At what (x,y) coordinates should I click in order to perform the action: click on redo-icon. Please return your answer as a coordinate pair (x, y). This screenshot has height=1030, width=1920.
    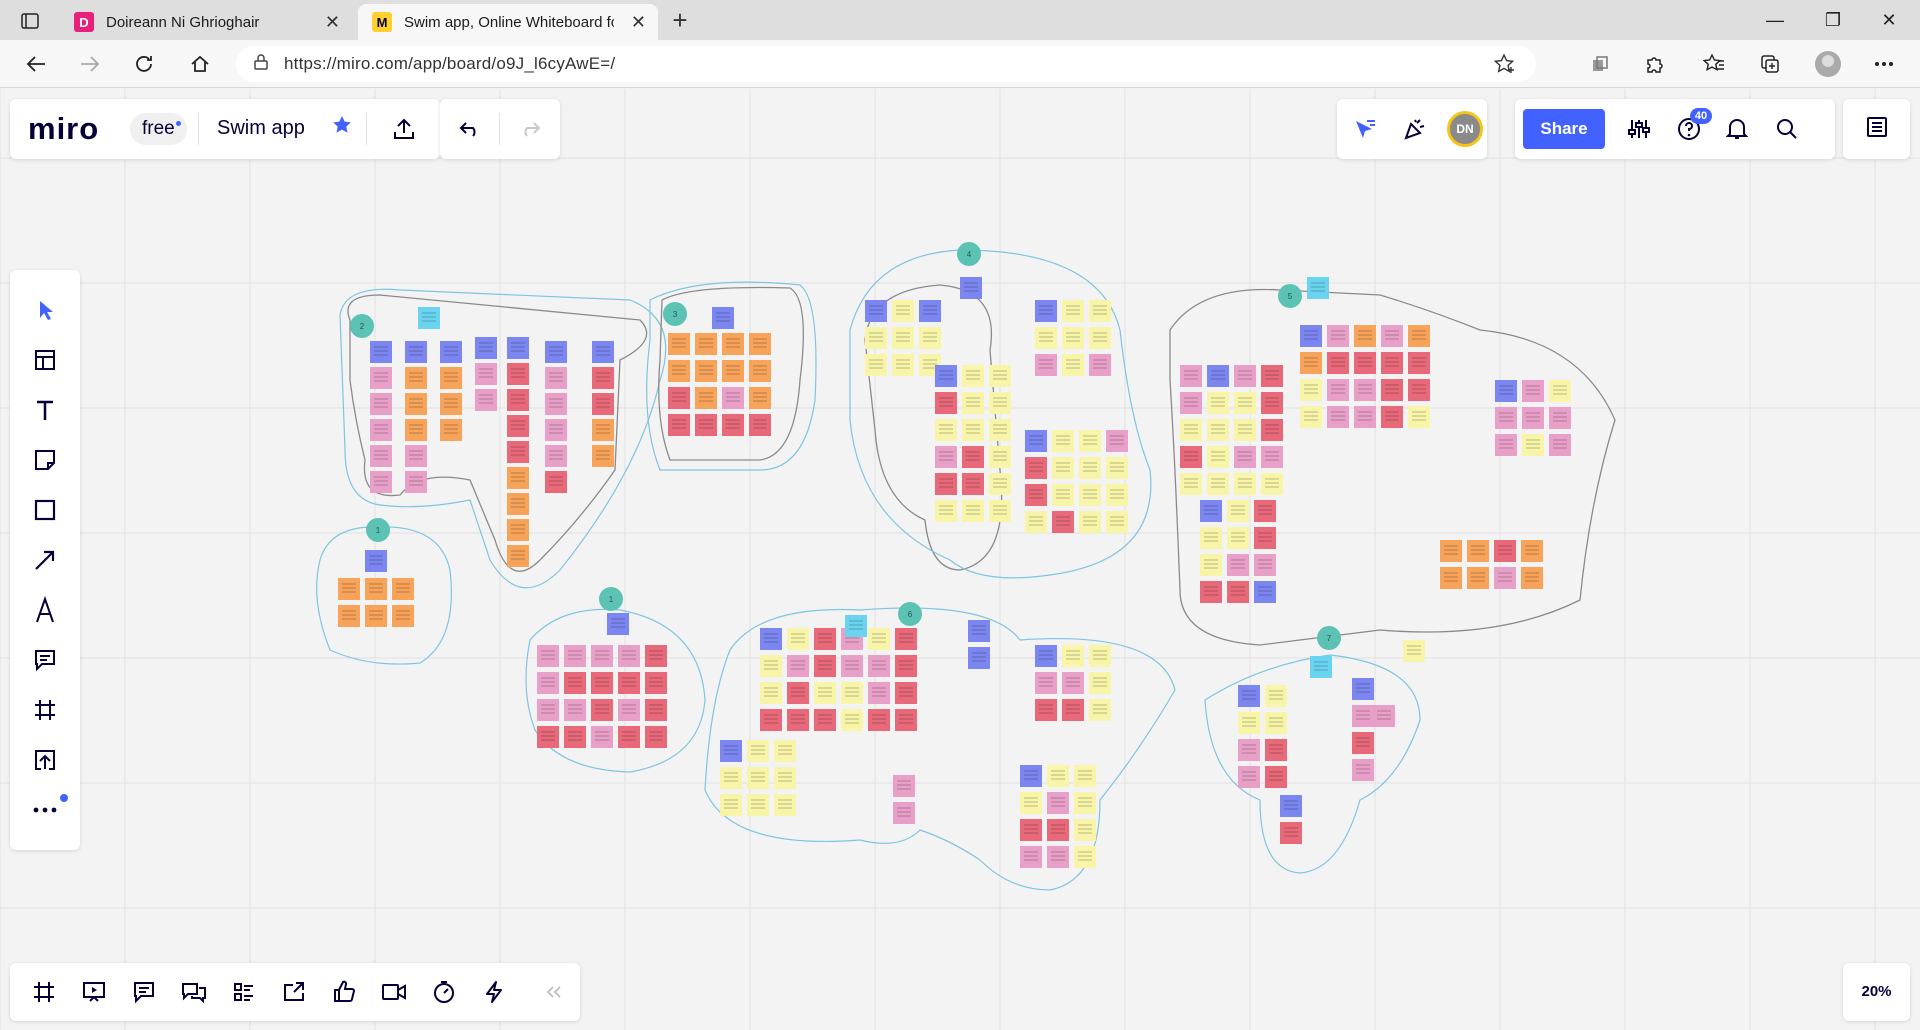
    Looking at the image, I should click on (530, 129).